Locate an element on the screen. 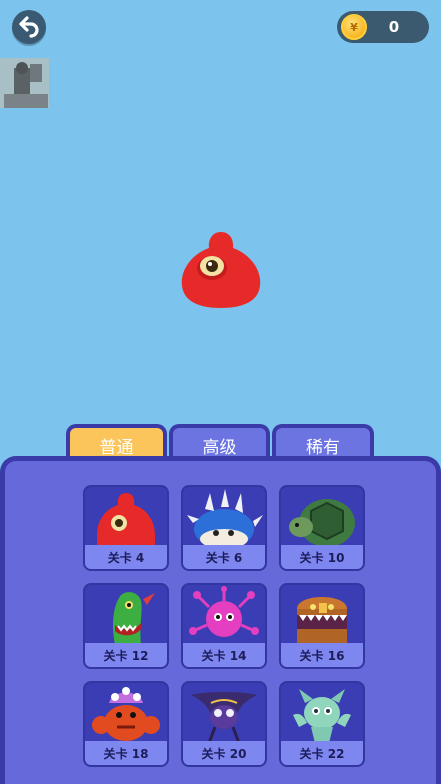 The image size is (441, 784). monster-card-spiked-shell: 关卡 6 is located at coordinates (224, 528).